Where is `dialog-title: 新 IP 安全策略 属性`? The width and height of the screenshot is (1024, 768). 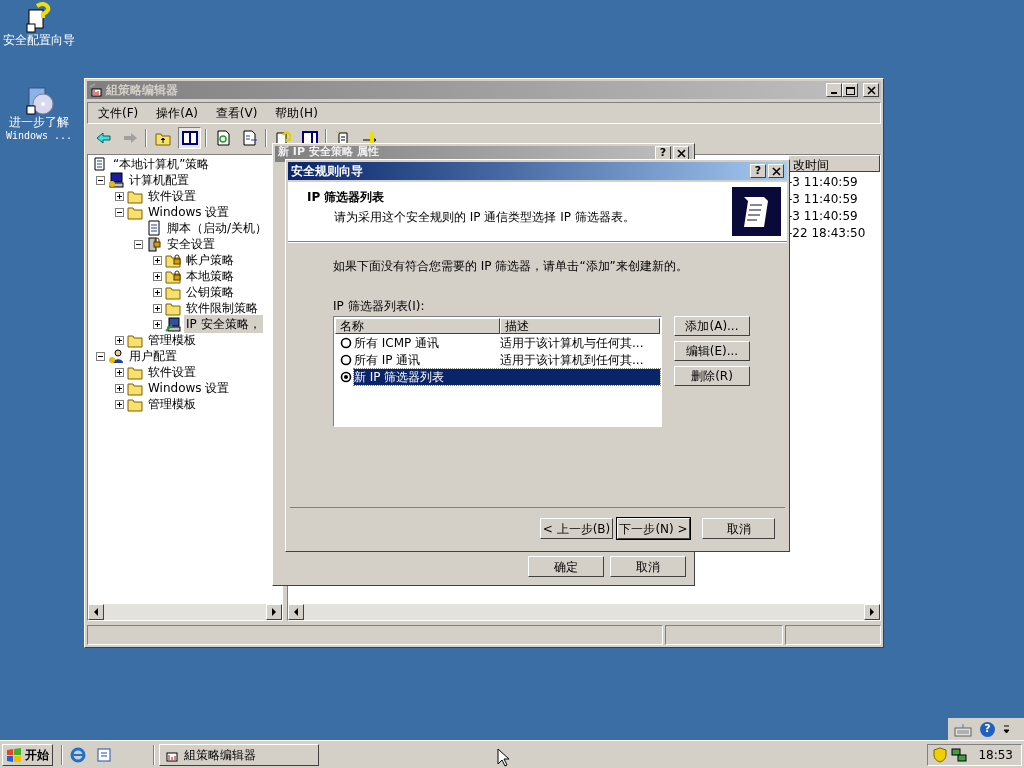 dialog-title: 新 IP 安全策略 属性 is located at coordinates (329, 152).